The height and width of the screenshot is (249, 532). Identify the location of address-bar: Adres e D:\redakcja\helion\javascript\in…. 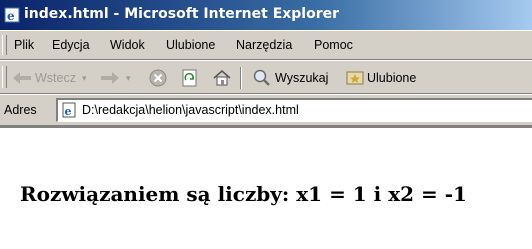
(266, 110).